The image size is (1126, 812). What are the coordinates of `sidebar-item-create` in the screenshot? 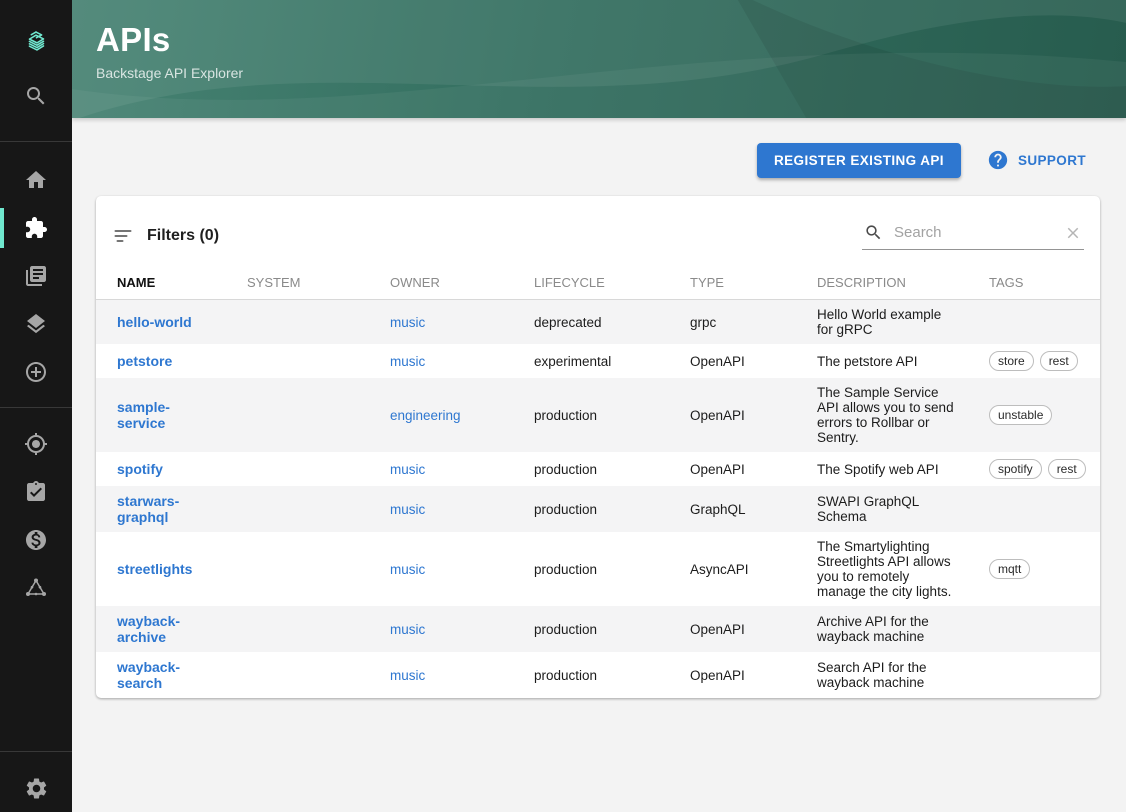 It's located at (36, 372).